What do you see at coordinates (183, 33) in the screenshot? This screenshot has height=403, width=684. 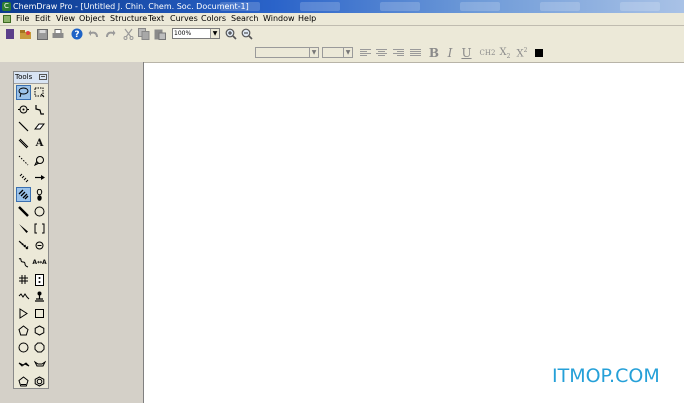 I see `zoom-value: 100%` at bounding box center [183, 33].